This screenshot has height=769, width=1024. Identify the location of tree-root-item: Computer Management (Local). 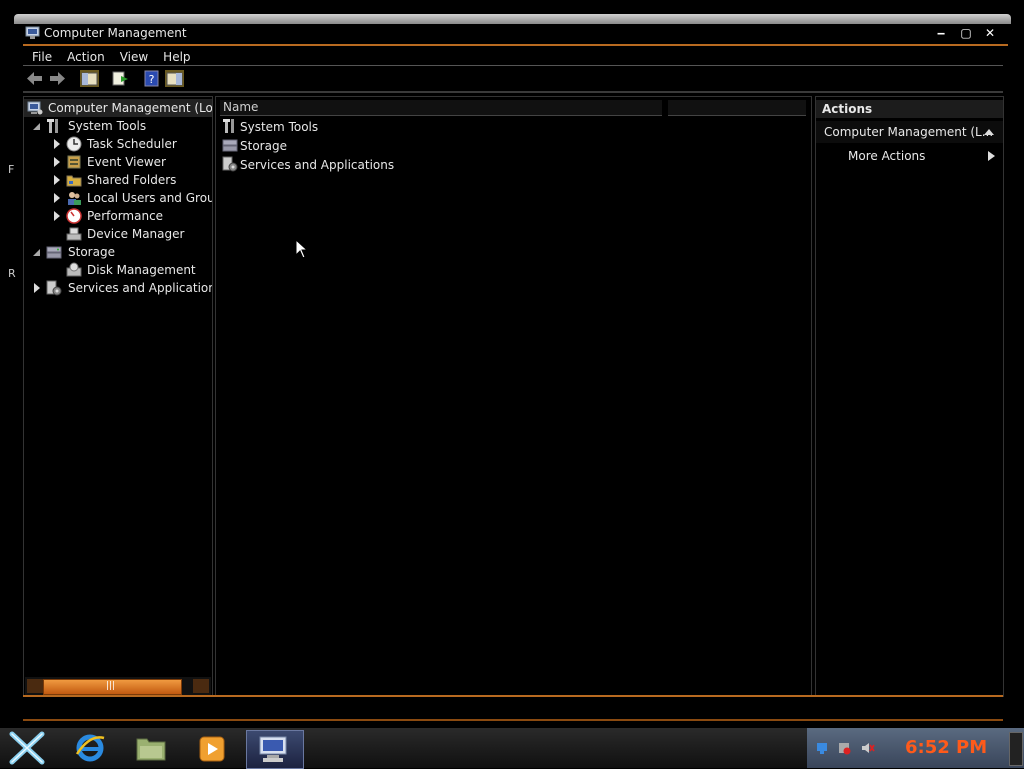
(118, 108).